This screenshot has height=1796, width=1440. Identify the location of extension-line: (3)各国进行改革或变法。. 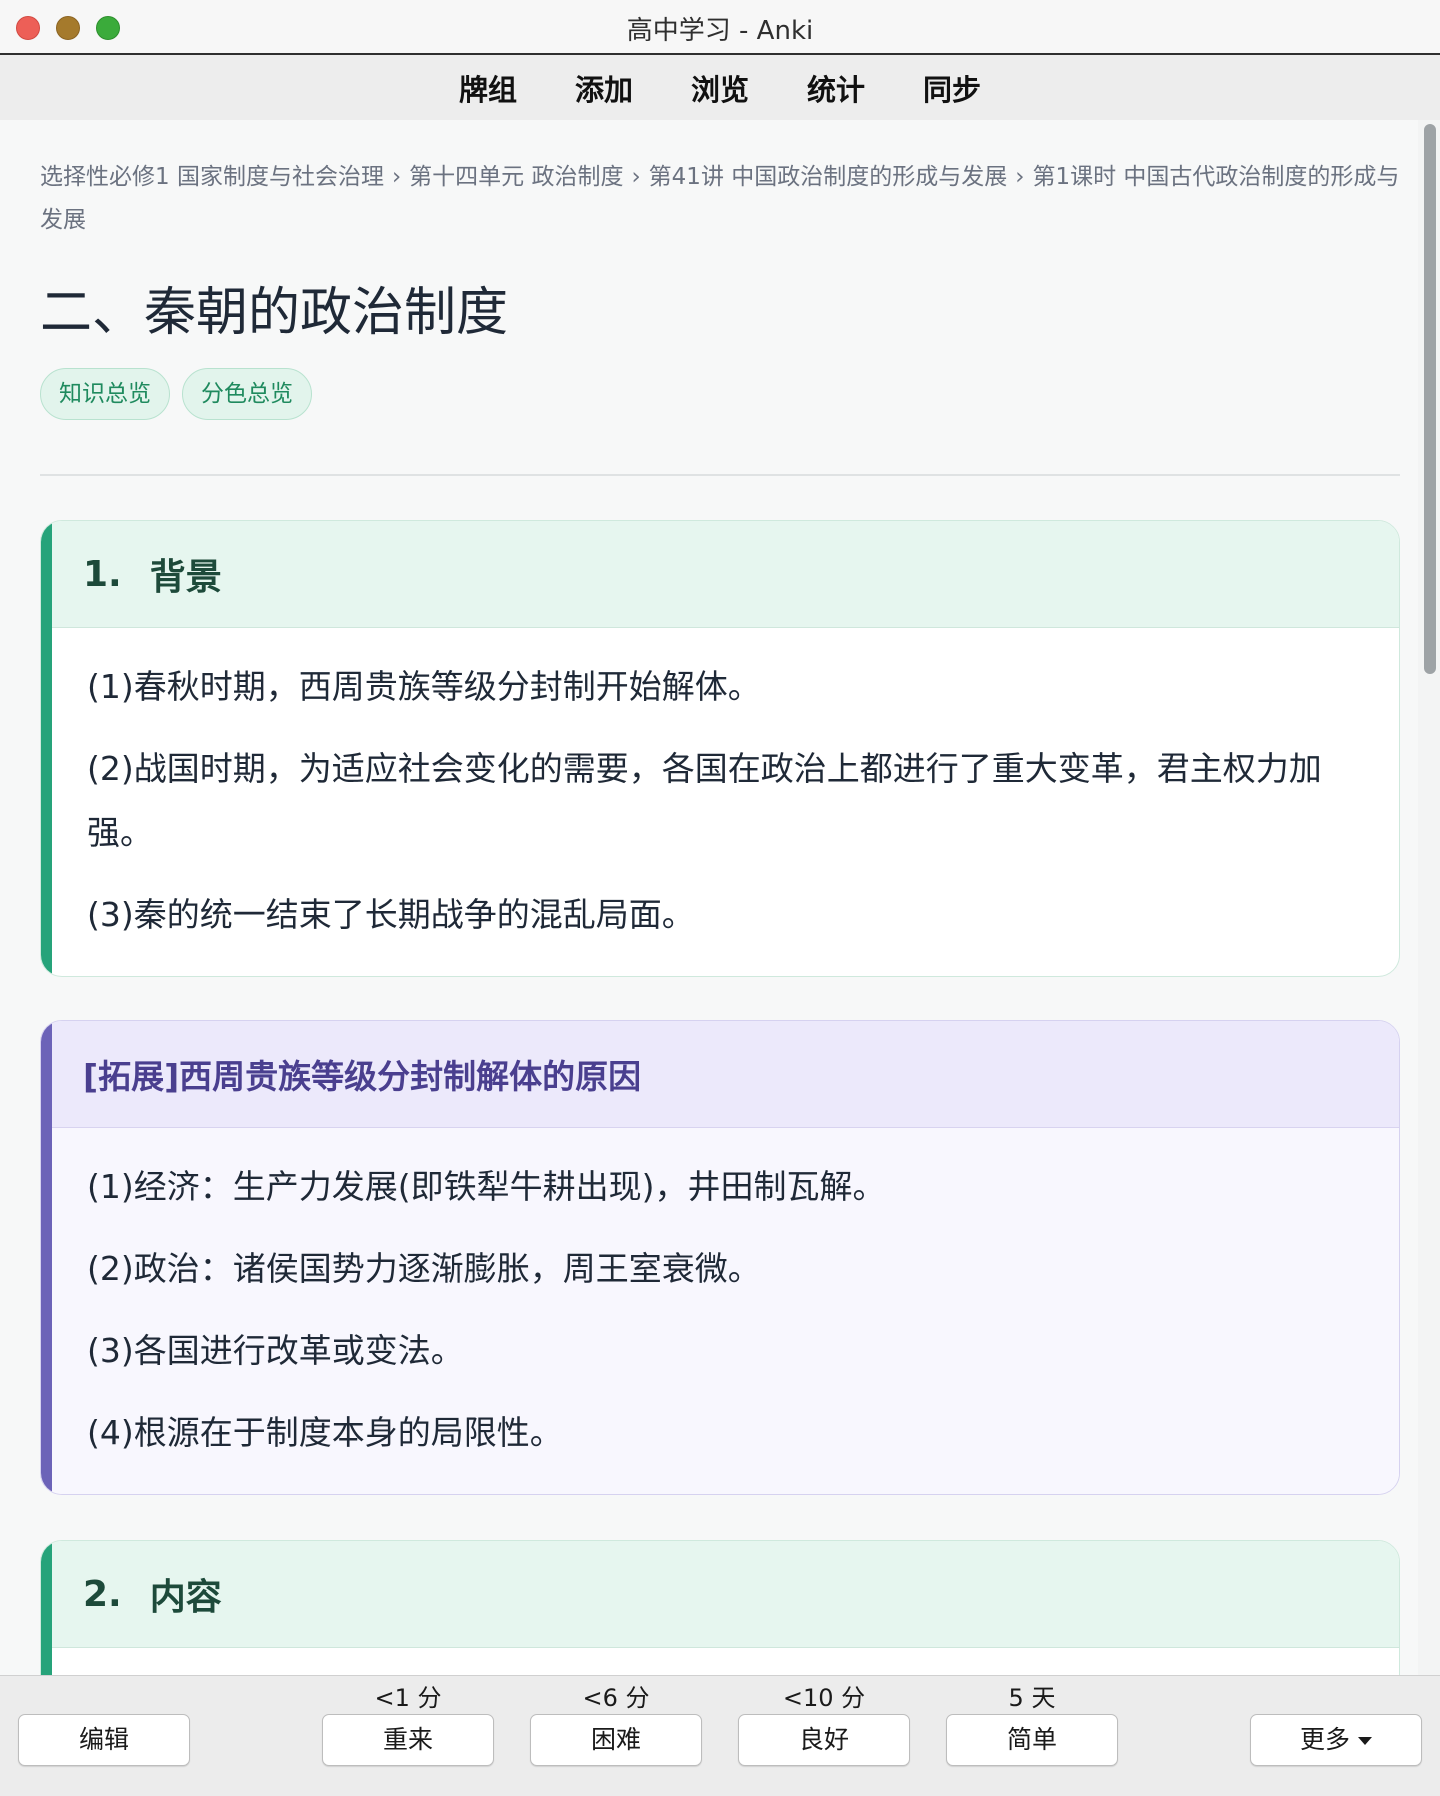
(275, 1350).